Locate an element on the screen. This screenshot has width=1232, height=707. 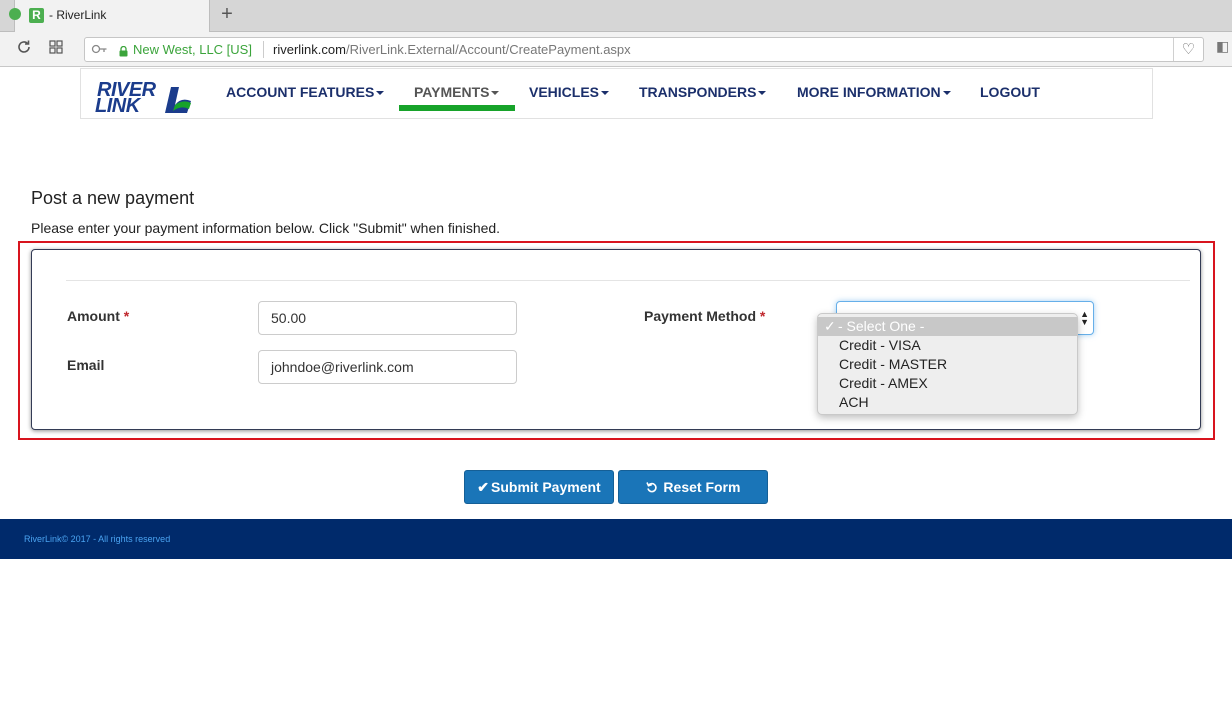
menu-transponders-label: TRANSPONDERS is located at coordinates (698, 92).